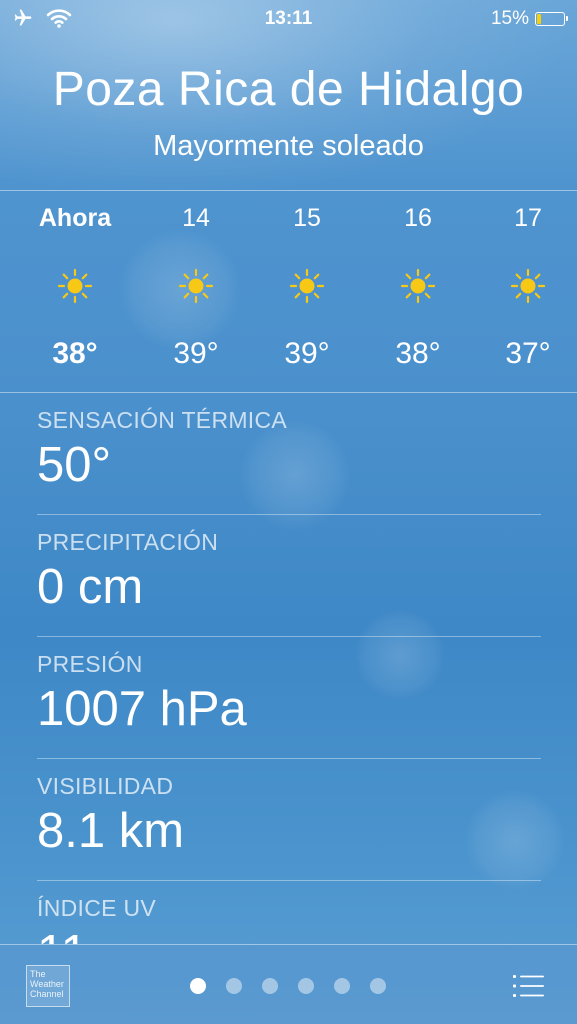  I want to click on detail-value: 0 cm, so click(90, 587).